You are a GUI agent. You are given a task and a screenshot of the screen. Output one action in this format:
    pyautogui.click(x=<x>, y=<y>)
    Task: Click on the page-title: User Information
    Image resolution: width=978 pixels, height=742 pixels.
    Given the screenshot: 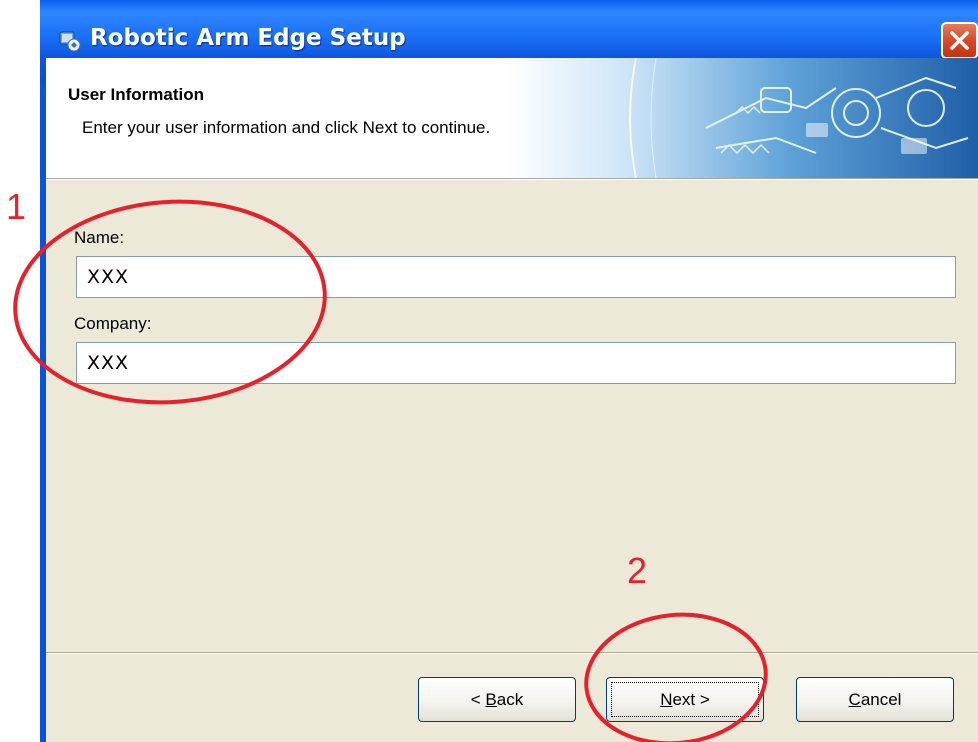 What is the action you would take?
    pyautogui.click(x=136, y=94)
    